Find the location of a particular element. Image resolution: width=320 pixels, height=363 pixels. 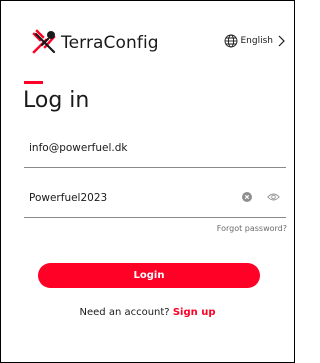

password-field-container is located at coordinates (155, 198).